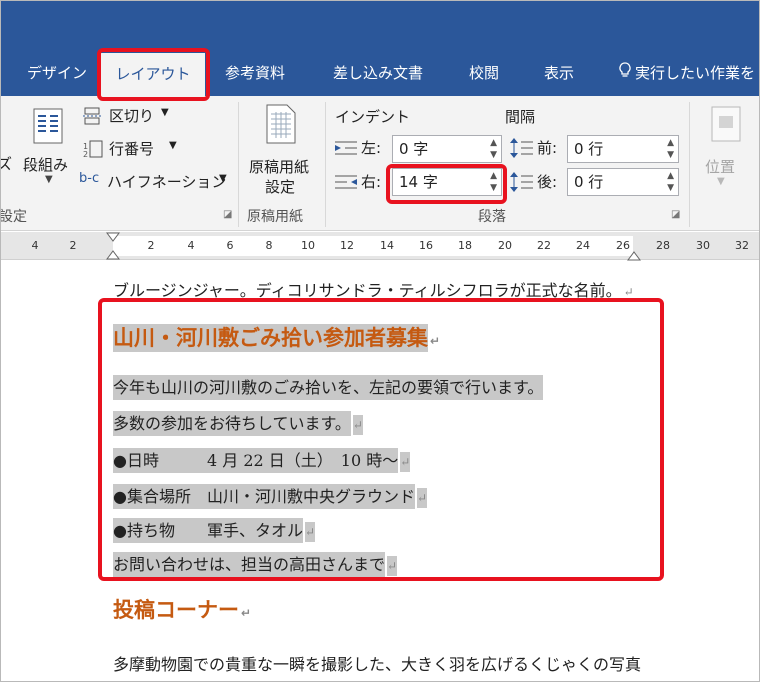  What do you see at coordinates (373, 290) in the screenshot?
I see `doc-line-intro: ブルージンジャー。ディコリサンドラ・ティルシフロラが正式な名前。 ↵` at bounding box center [373, 290].